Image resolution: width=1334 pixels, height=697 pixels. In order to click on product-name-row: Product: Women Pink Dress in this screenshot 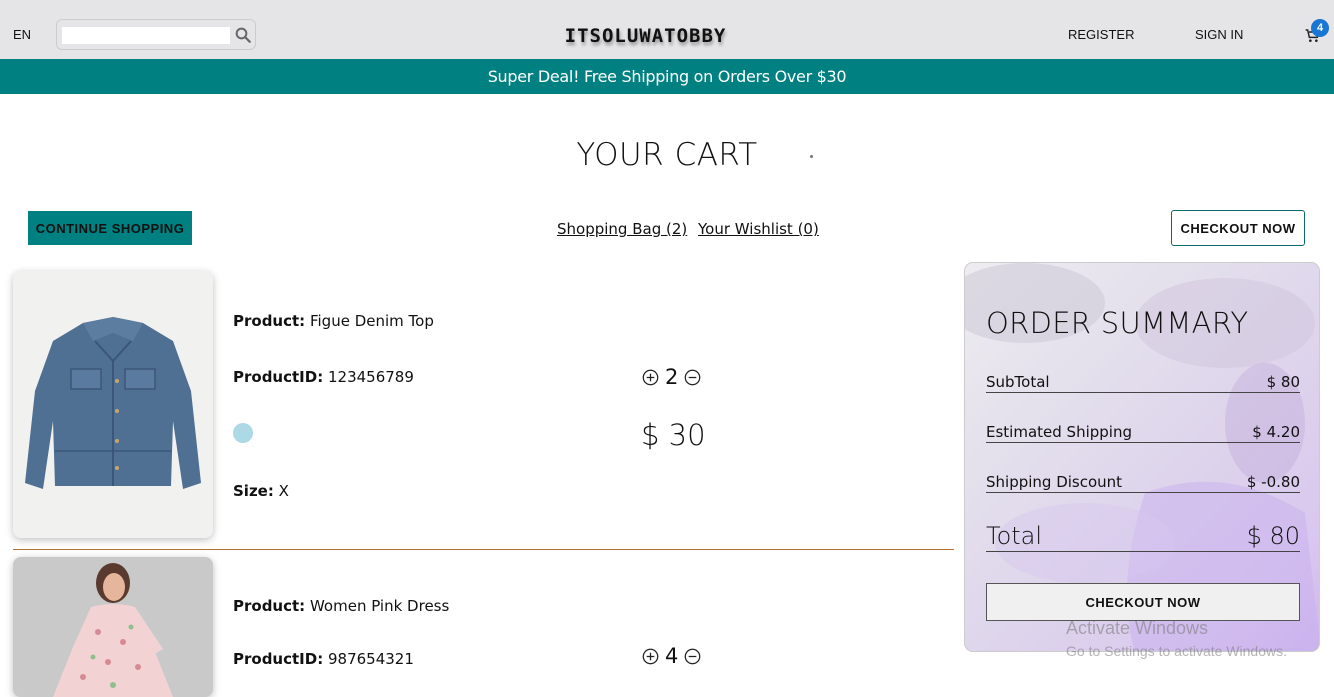, I will do `click(341, 606)`.